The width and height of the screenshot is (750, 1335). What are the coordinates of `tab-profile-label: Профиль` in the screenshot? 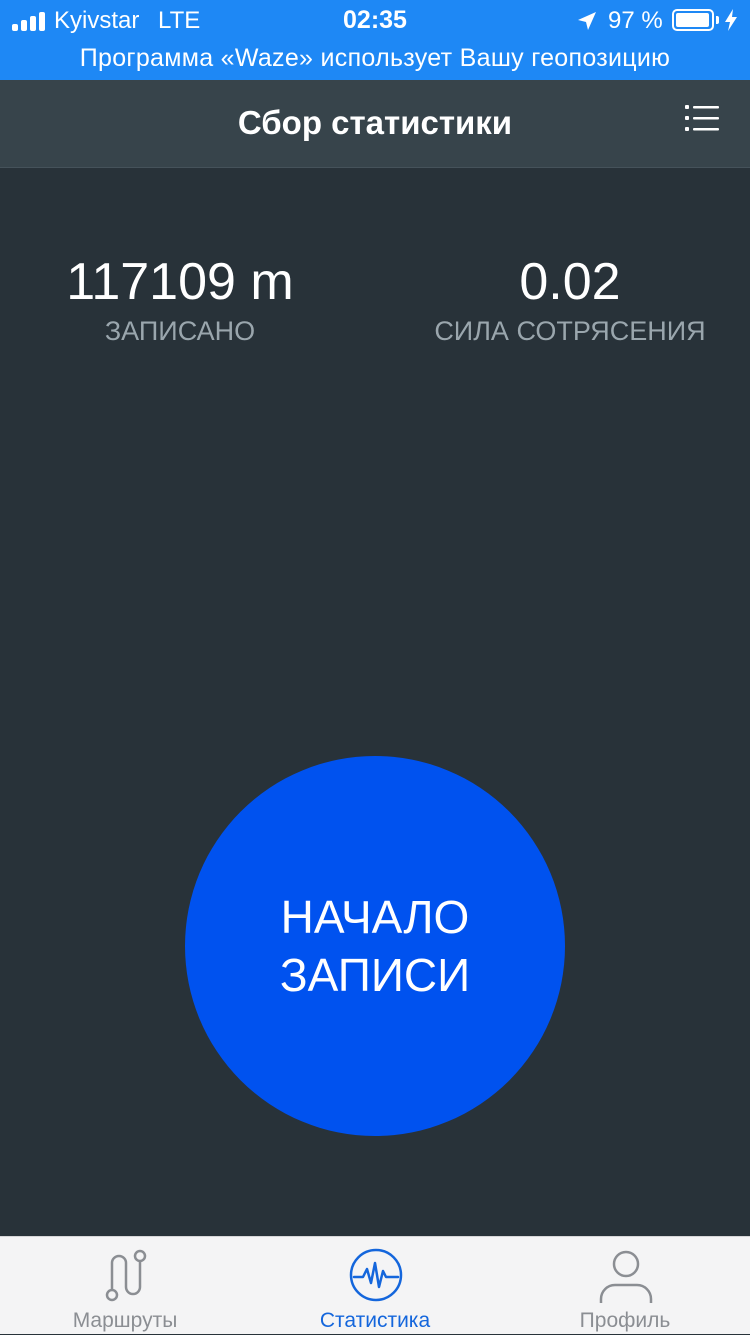 It's located at (625, 1320).